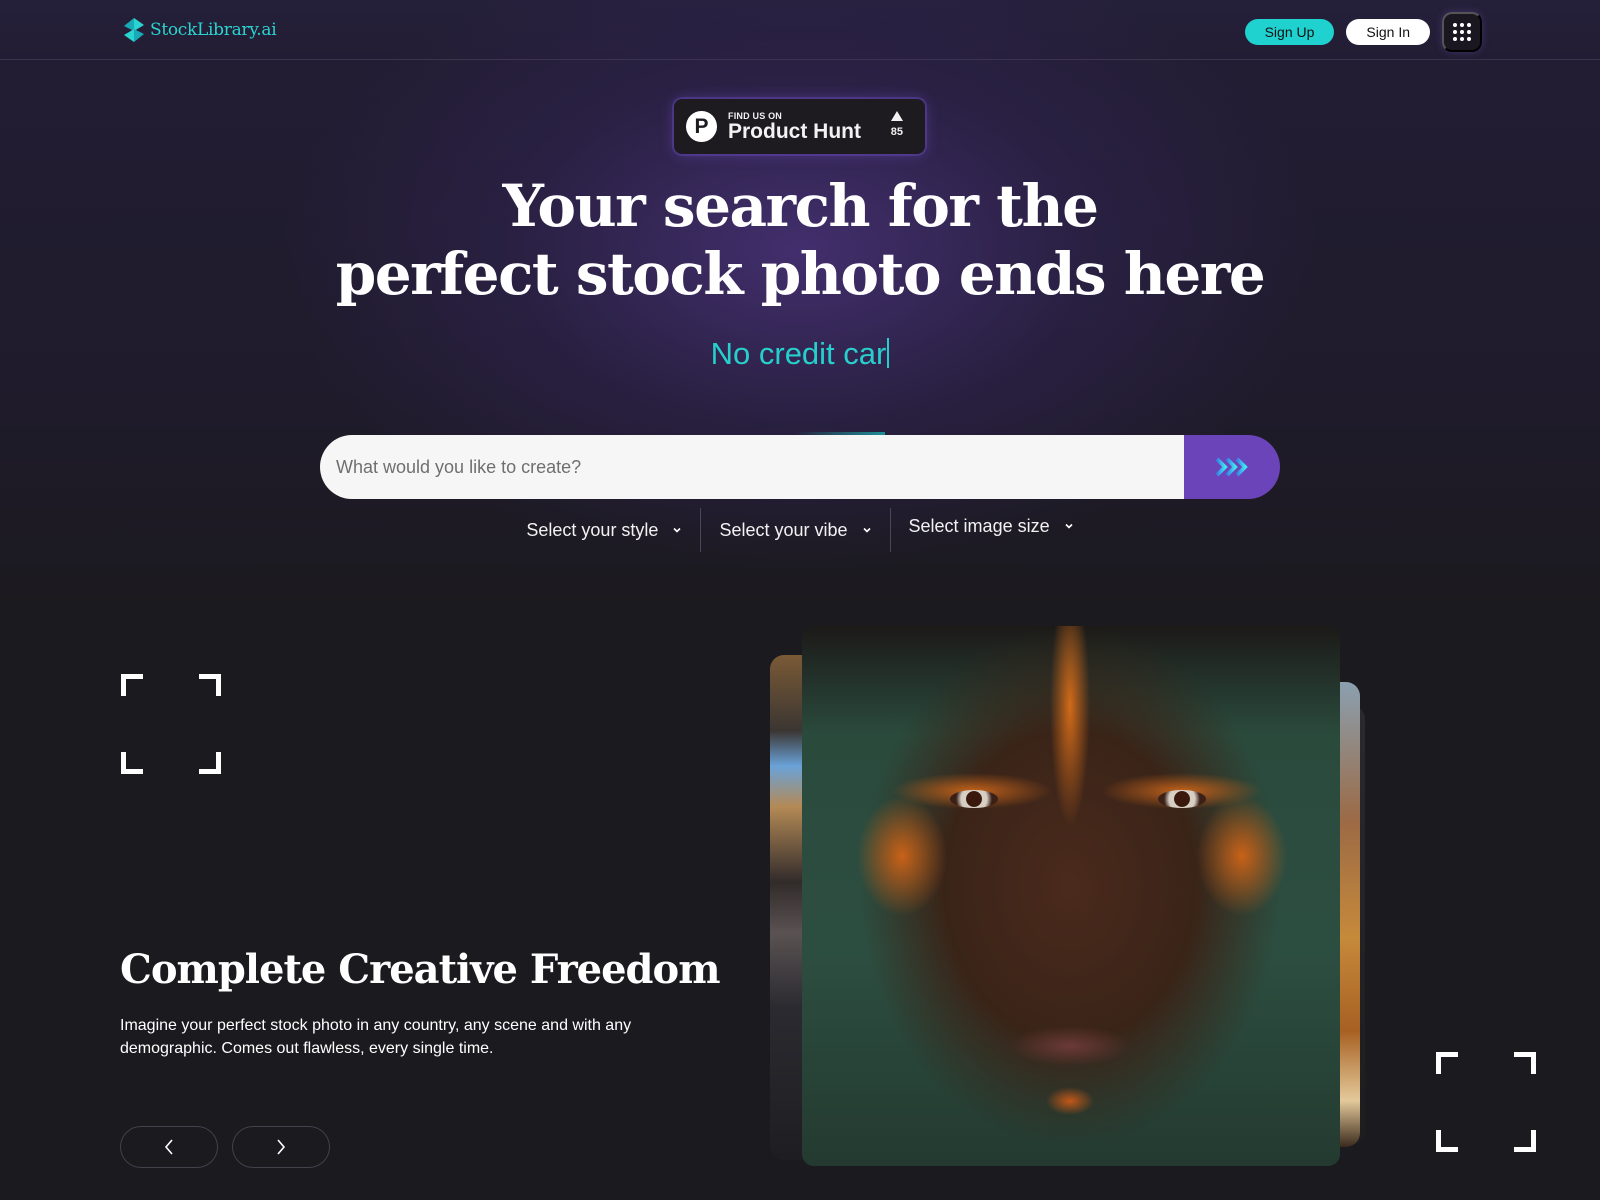 The height and width of the screenshot is (1200, 1600). I want to click on apps-menu-button, so click(1462, 32).